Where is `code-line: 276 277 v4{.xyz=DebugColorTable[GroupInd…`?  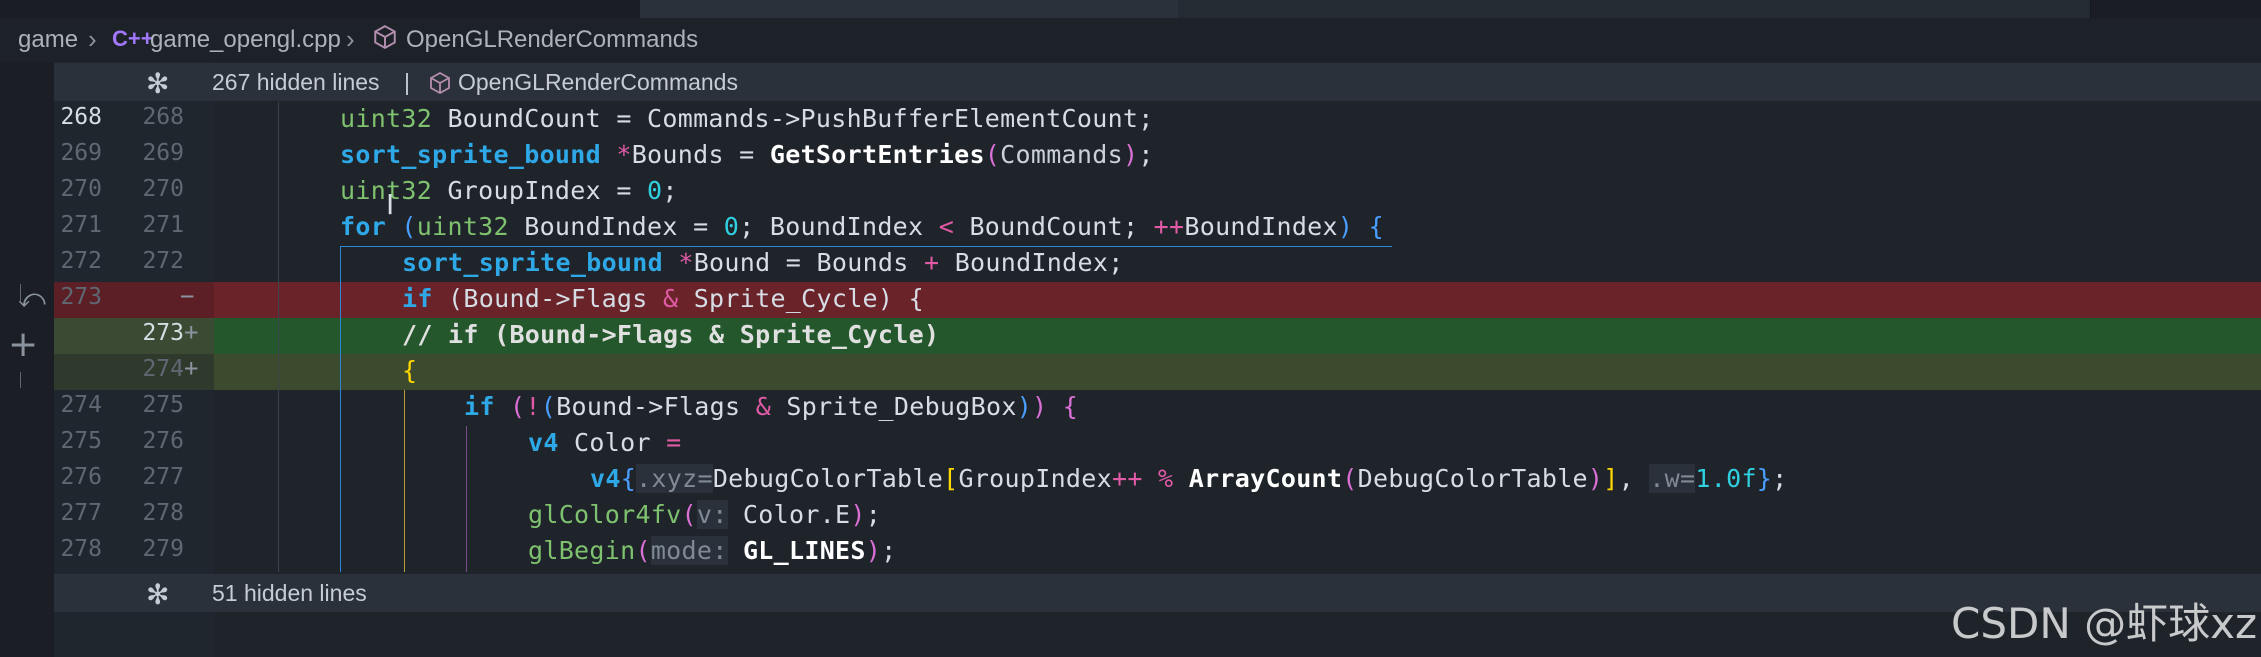
code-line: 276 277 v4{.xyz=DebugColorTable[GroupInd… is located at coordinates (1157, 480).